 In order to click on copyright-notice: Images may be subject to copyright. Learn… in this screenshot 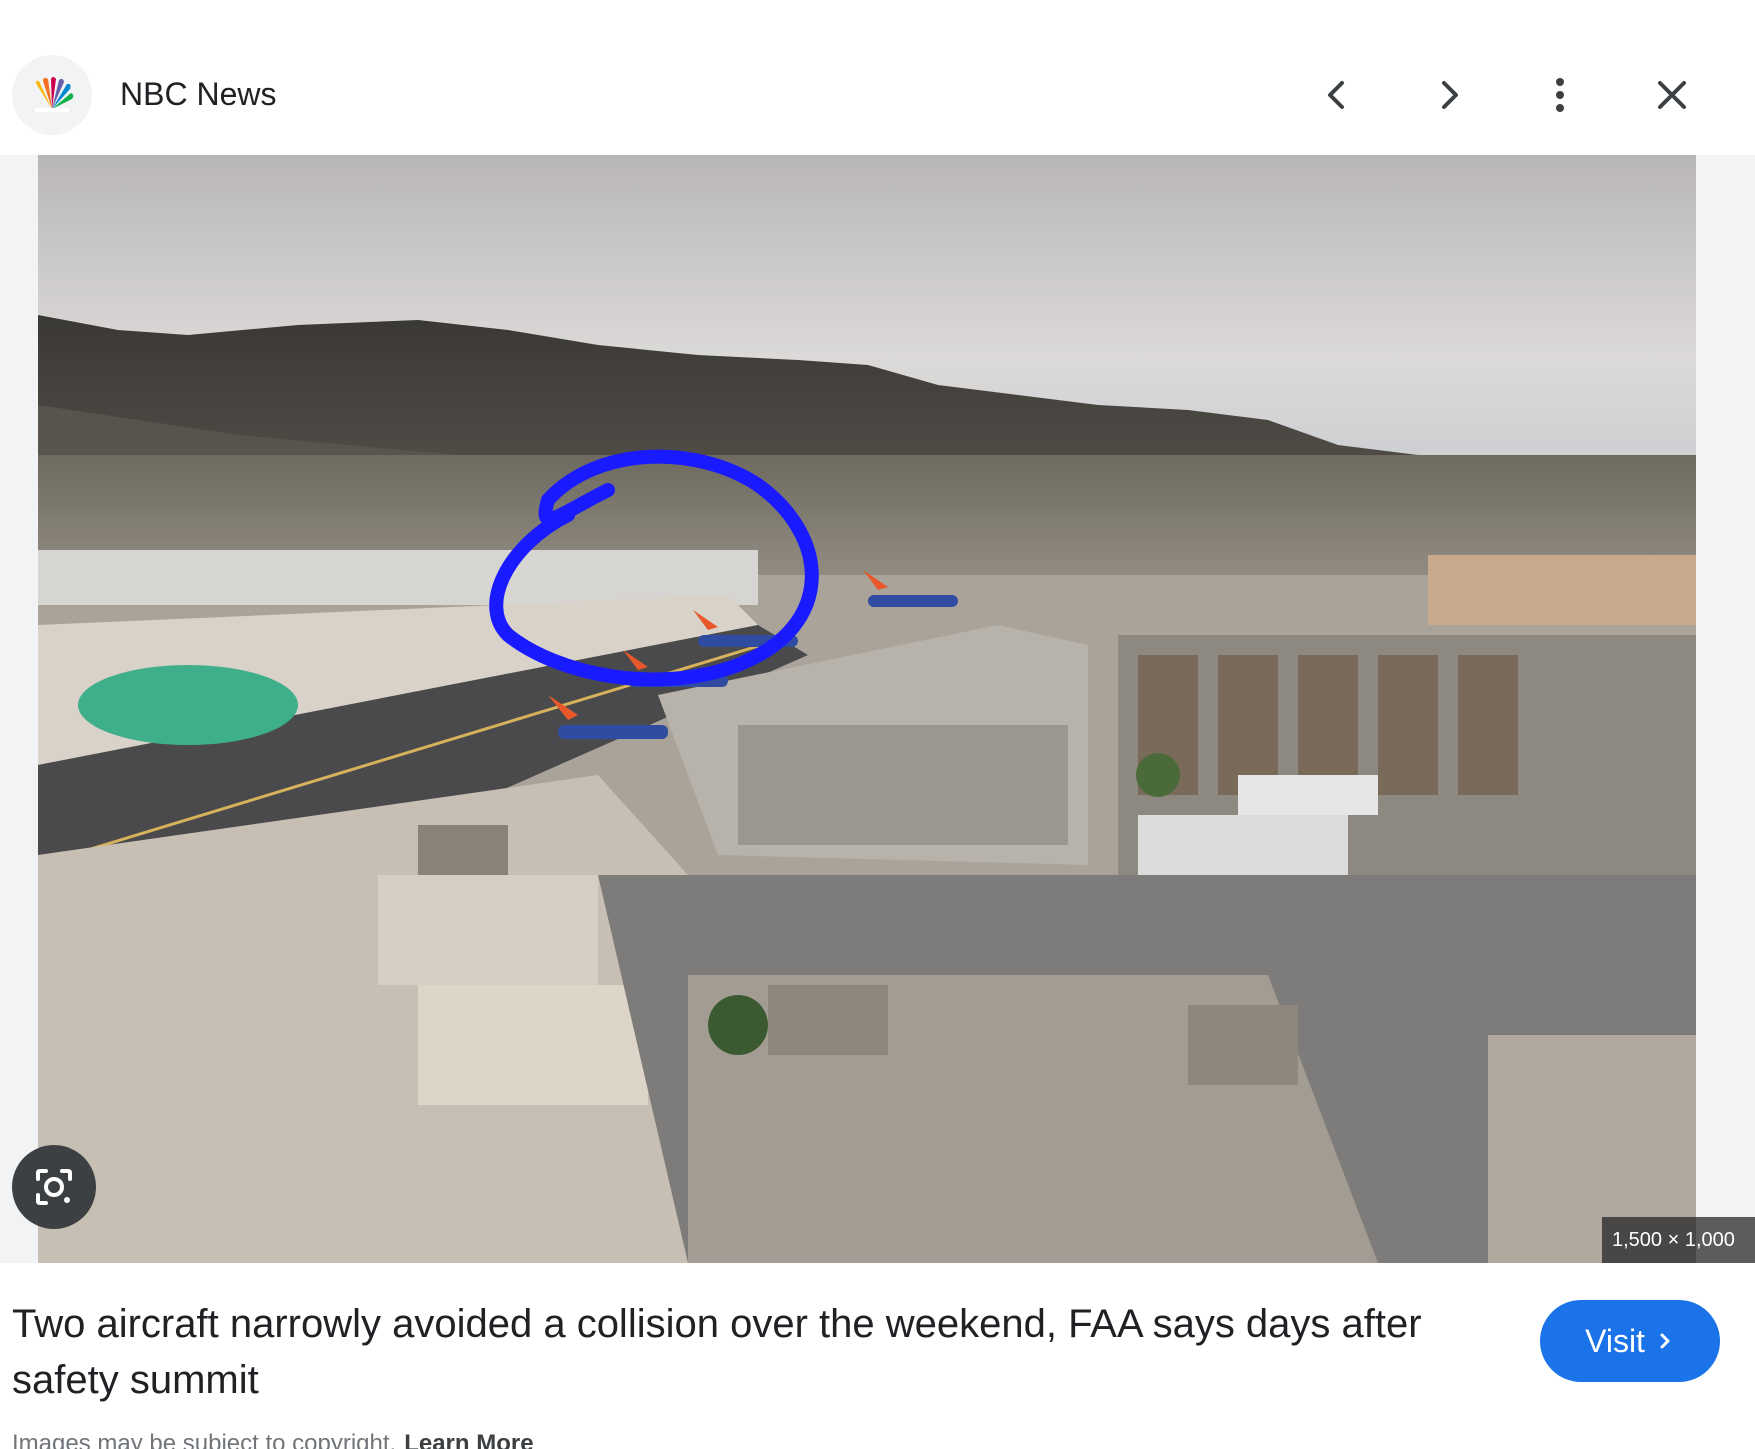, I will do `click(273, 1439)`.